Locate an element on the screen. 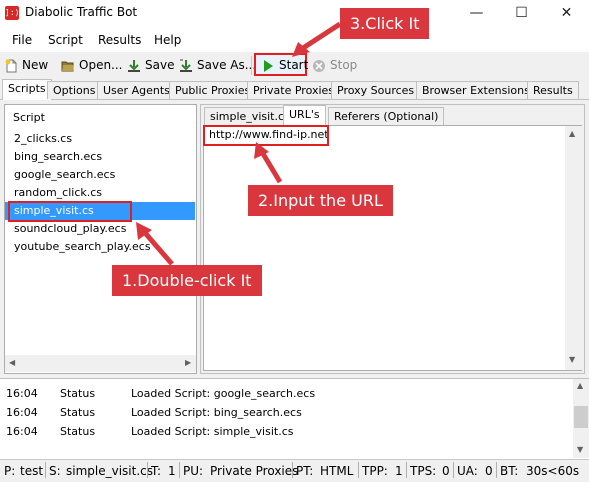 The height and width of the screenshot is (482, 589). log-message: Loaded Script: simple_visit.cs is located at coordinates (212, 431).